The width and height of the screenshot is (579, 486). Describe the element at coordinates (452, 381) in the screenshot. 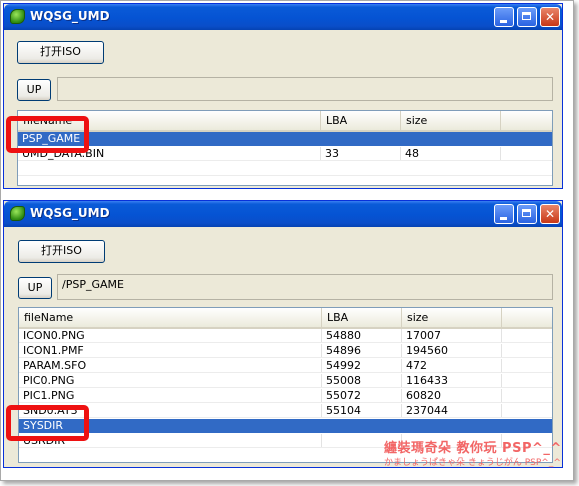

I see `size-cell: 116433` at that location.